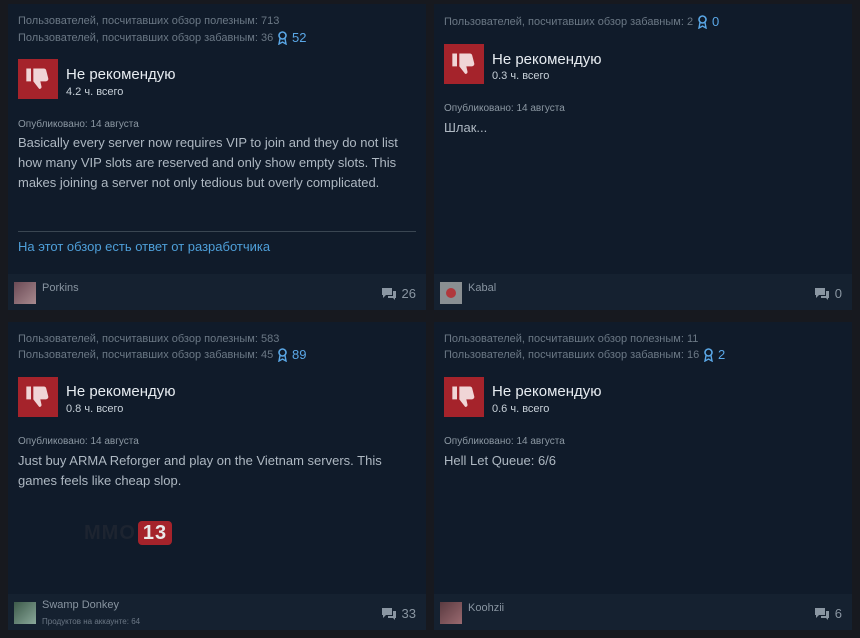  I want to click on comment-count: 33, so click(408, 613).